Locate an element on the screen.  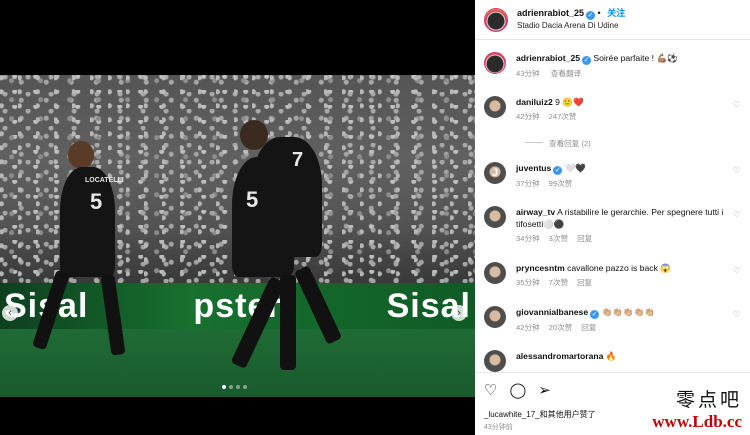
comment-time: 34分钟 is located at coordinates (528, 238).